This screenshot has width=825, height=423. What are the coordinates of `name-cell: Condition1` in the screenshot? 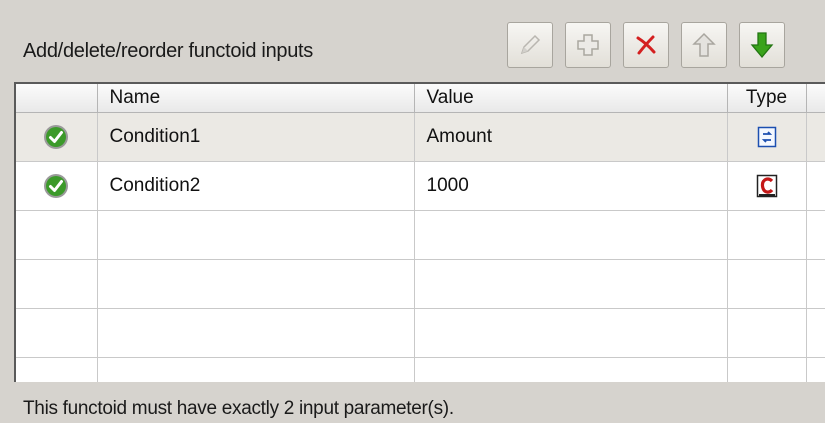 It's located at (256, 137).